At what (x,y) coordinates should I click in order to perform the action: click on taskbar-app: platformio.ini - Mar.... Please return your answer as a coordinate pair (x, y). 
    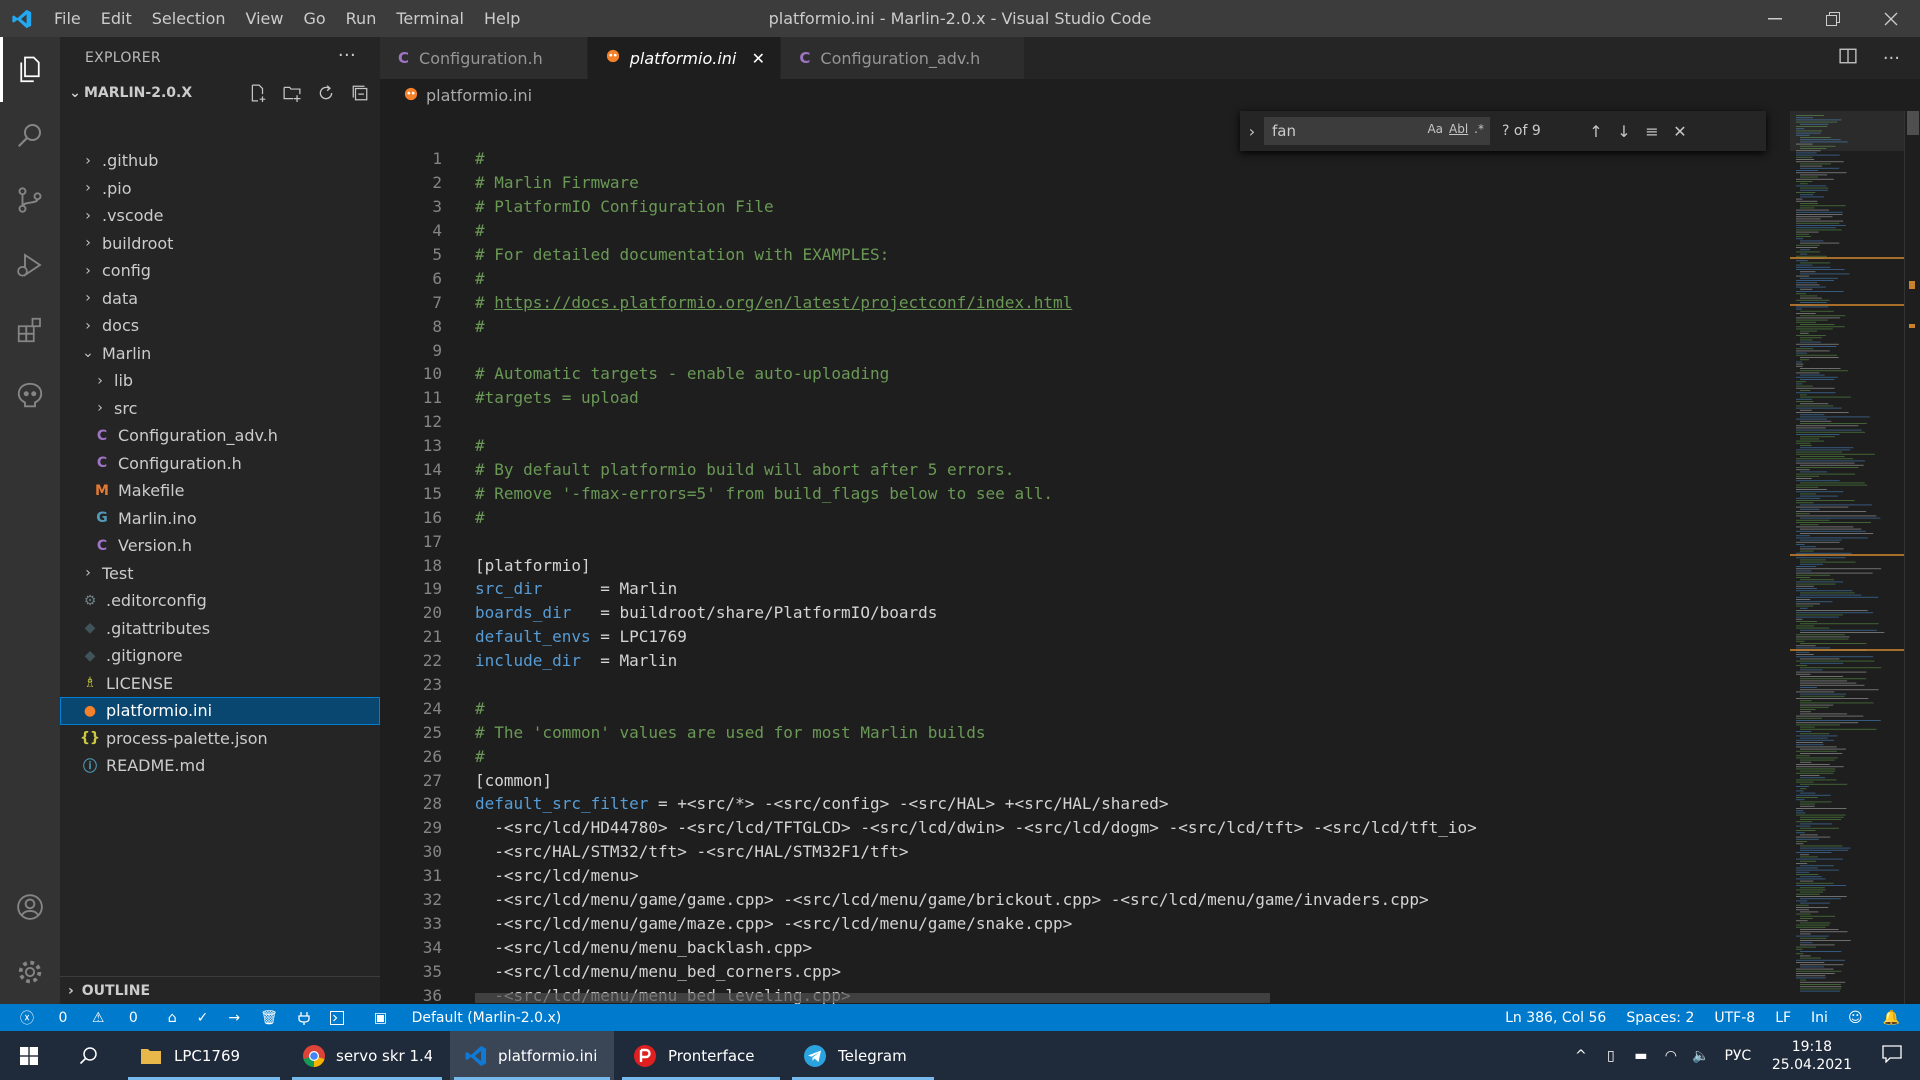
    Looking at the image, I should click on (532, 1055).